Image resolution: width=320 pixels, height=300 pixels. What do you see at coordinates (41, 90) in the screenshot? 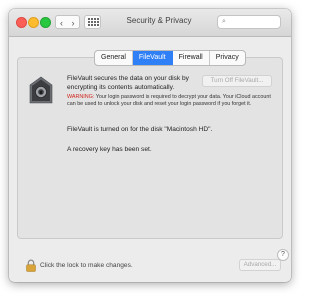
I see `filevault-house-icon` at bounding box center [41, 90].